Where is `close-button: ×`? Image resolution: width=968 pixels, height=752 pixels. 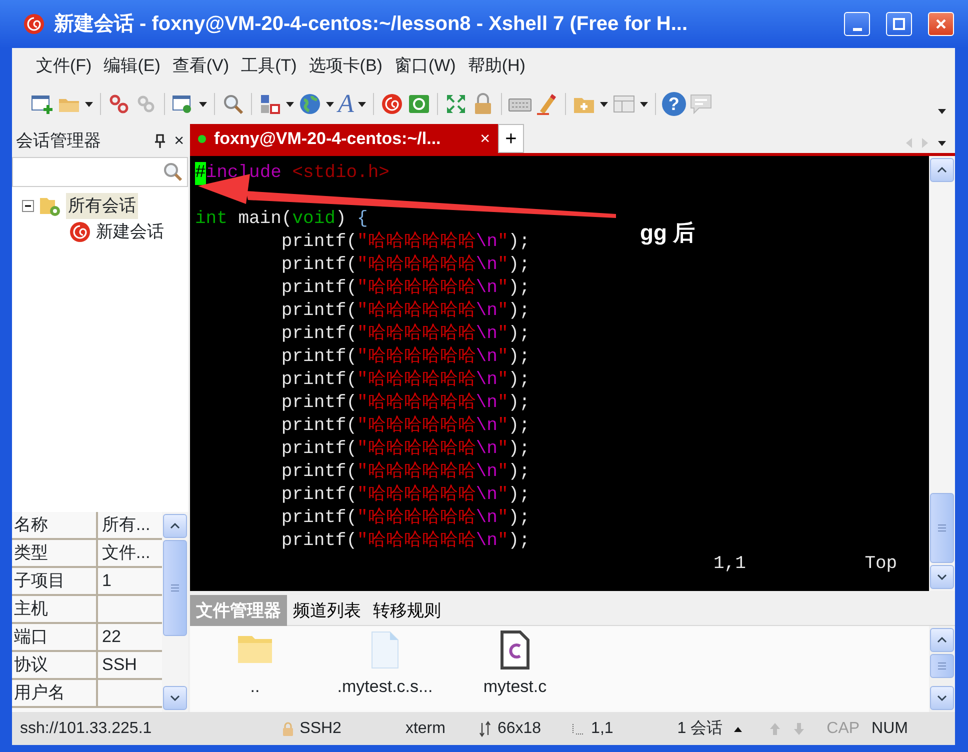 close-button: × is located at coordinates (179, 141).